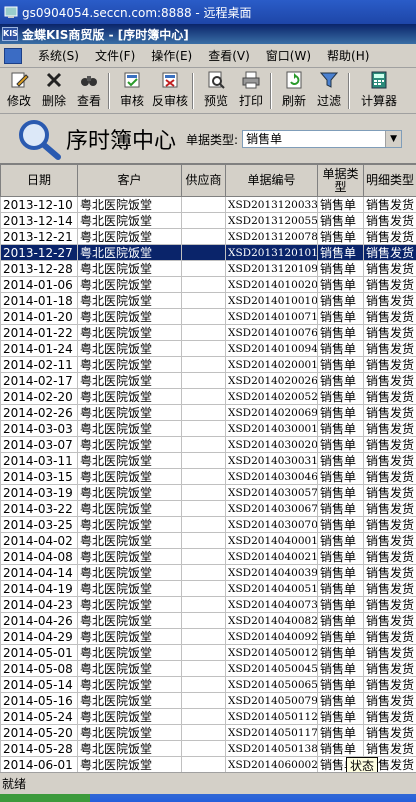  Describe the element at coordinates (203, 652) in the screenshot. I see `cell-supplier` at that location.